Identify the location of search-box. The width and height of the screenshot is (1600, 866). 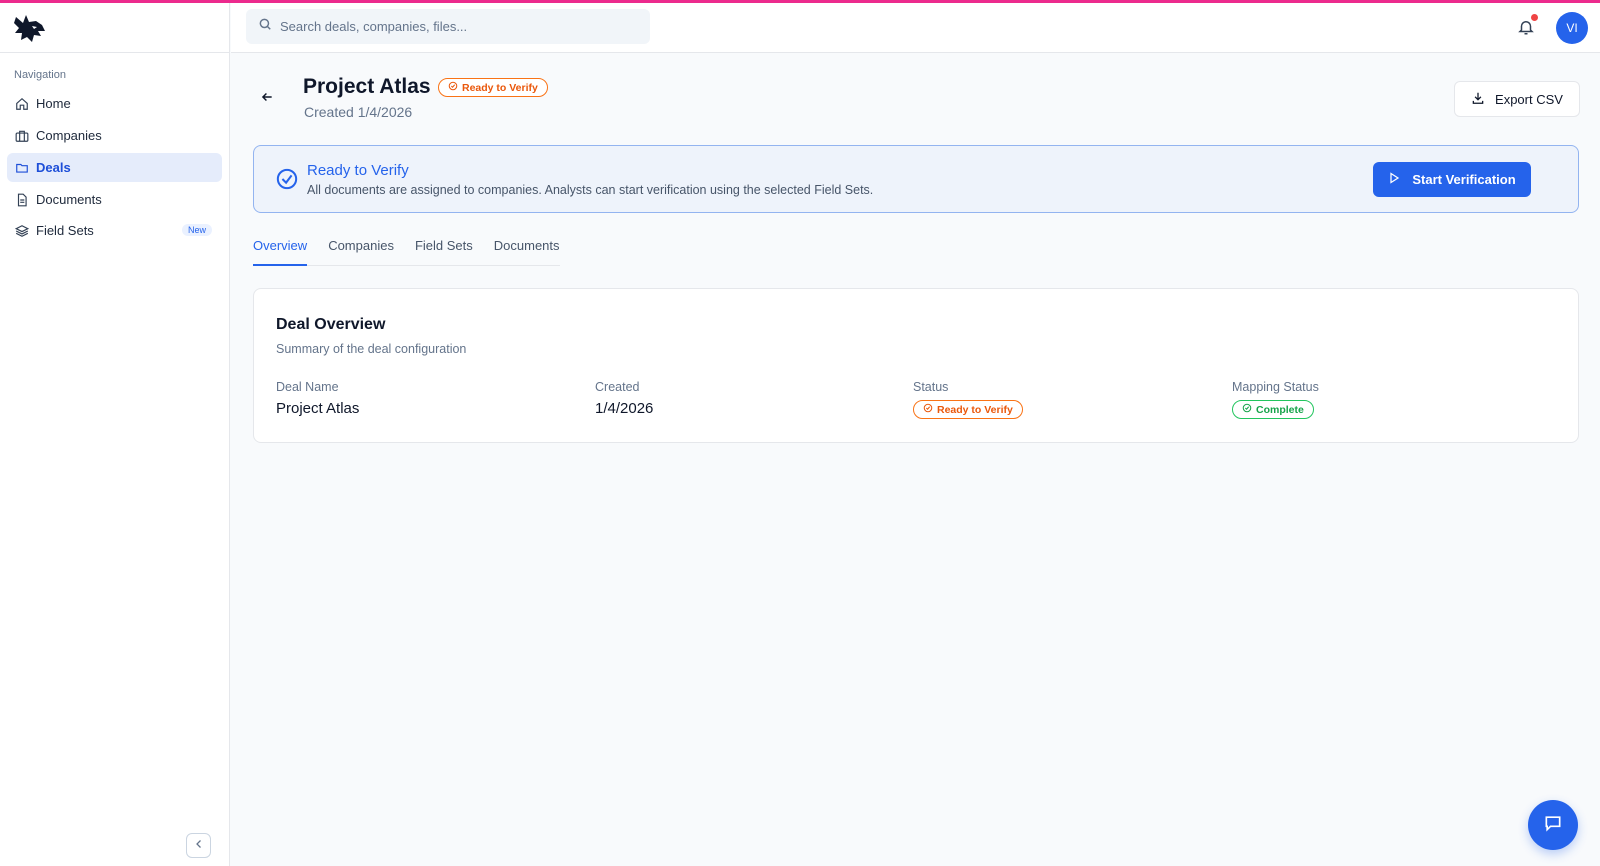
(448, 26).